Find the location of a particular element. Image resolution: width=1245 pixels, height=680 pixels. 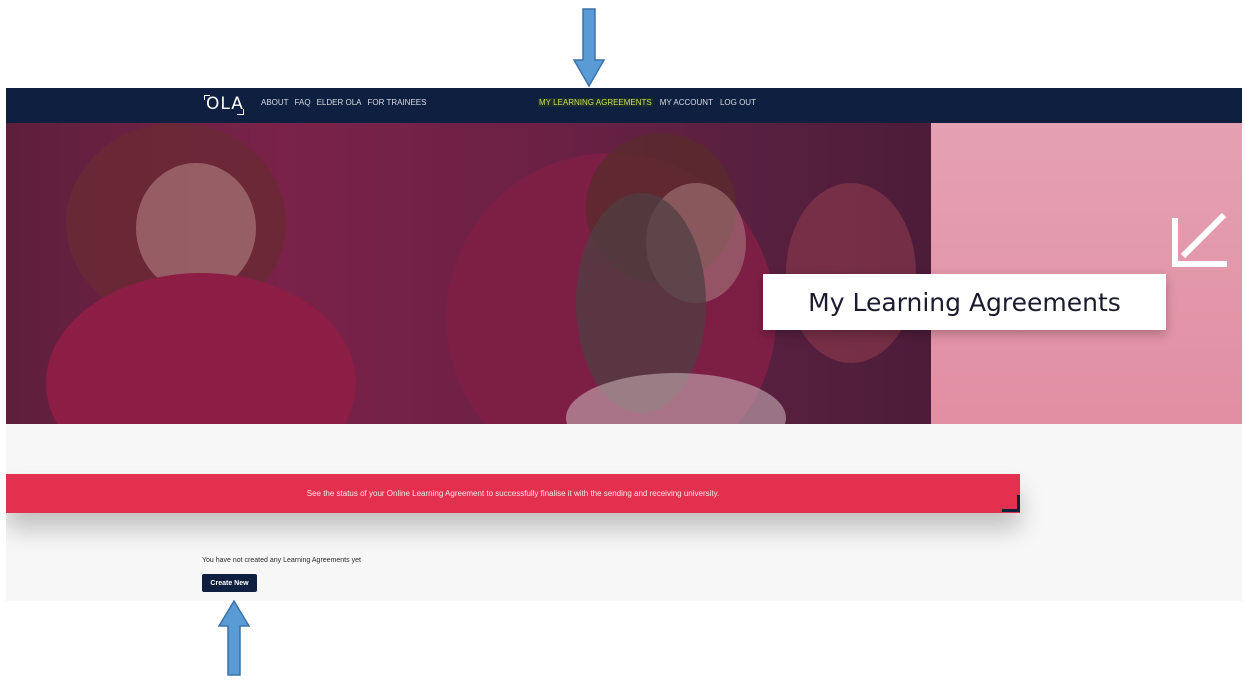

nav-item-for-trainees: FOR TRAINEES is located at coordinates (396, 102).